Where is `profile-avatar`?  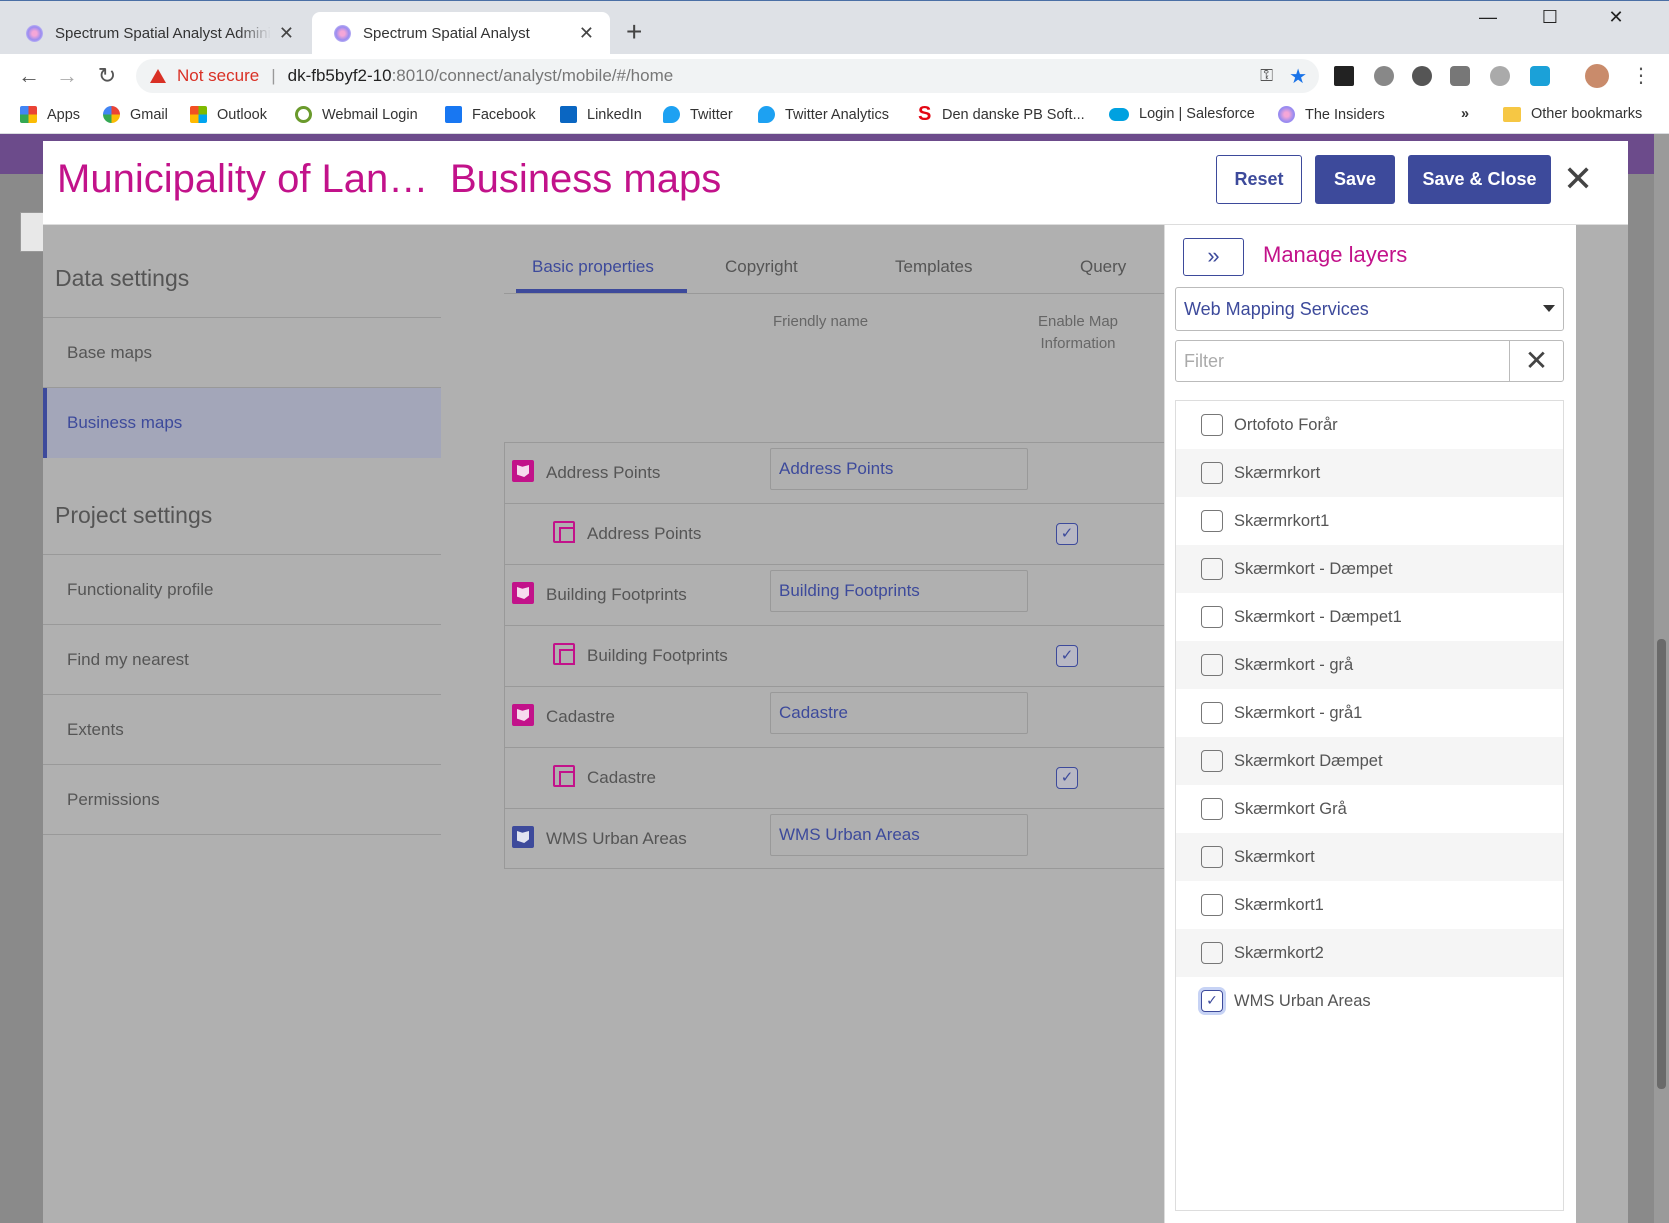
profile-avatar is located at coordinates (1597, 76).